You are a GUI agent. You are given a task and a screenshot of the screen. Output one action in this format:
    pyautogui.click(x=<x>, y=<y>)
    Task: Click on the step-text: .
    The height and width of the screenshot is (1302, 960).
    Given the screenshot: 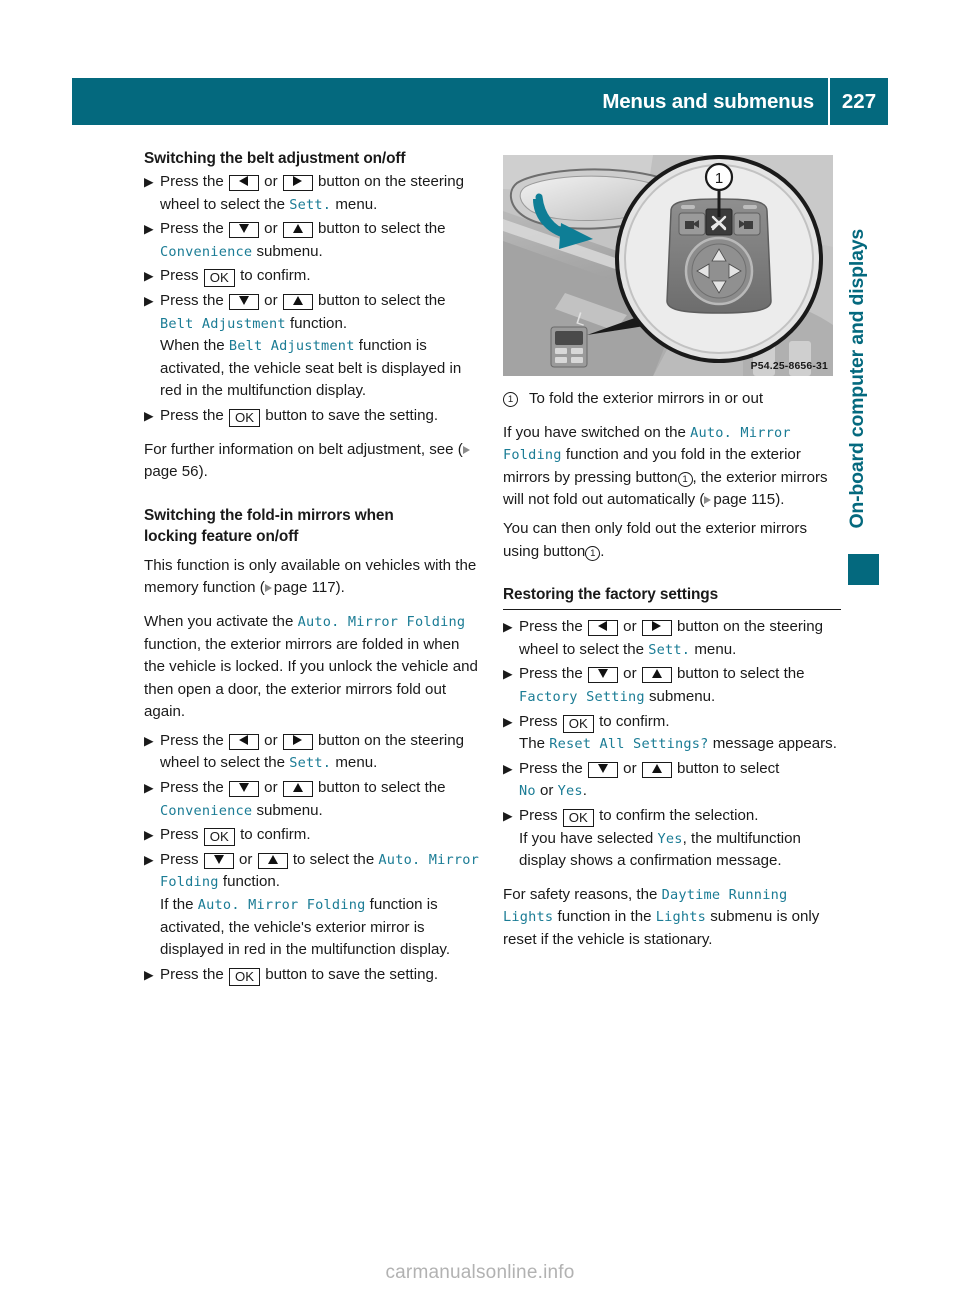 What is the action you would take?
    pyautogui.click(x=584, y=791)
    